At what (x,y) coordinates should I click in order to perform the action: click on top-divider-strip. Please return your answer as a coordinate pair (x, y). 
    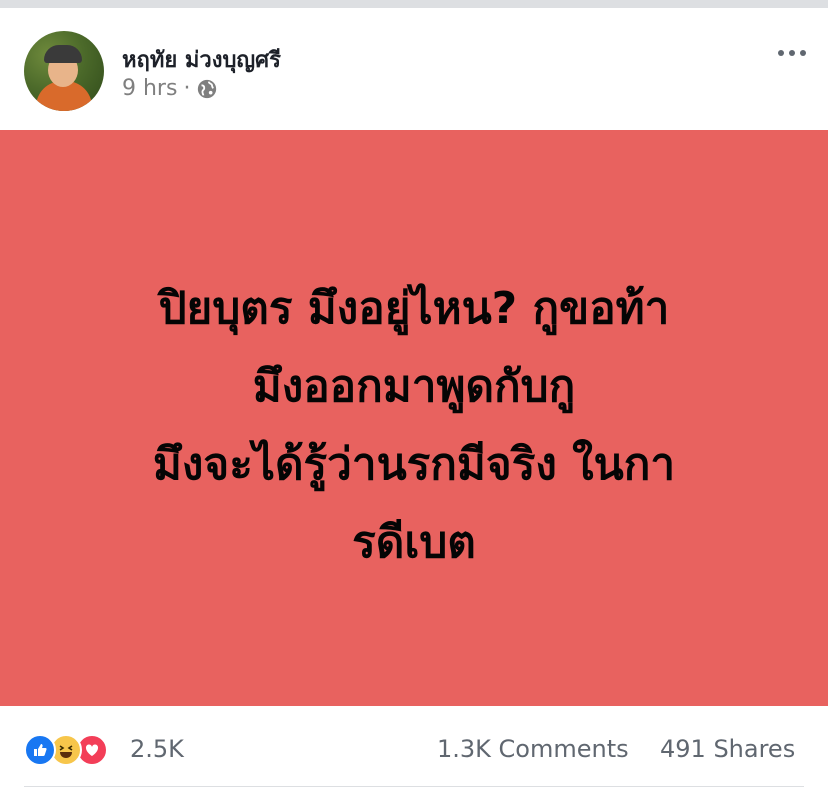
    Looking at the image, I should click on (414, 4).